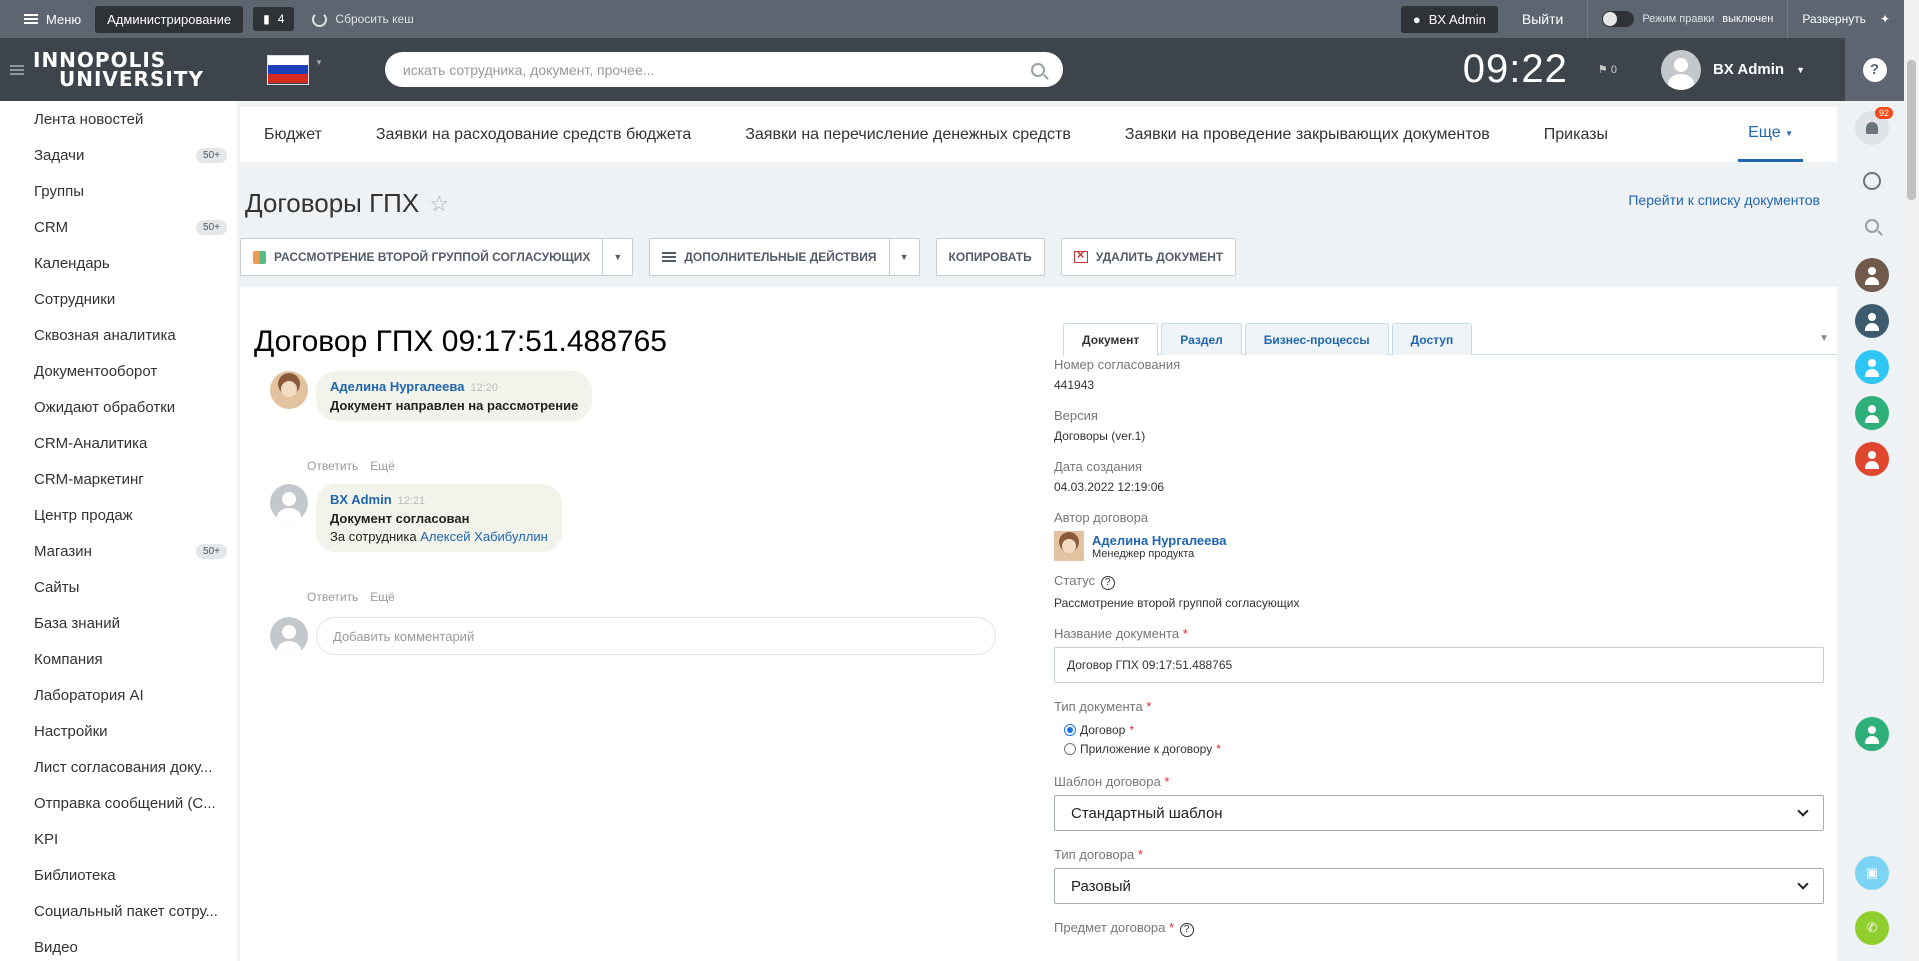 The image size is (1919, 961). I want to click on sidebar-toggle-icon, so click(17, 69).